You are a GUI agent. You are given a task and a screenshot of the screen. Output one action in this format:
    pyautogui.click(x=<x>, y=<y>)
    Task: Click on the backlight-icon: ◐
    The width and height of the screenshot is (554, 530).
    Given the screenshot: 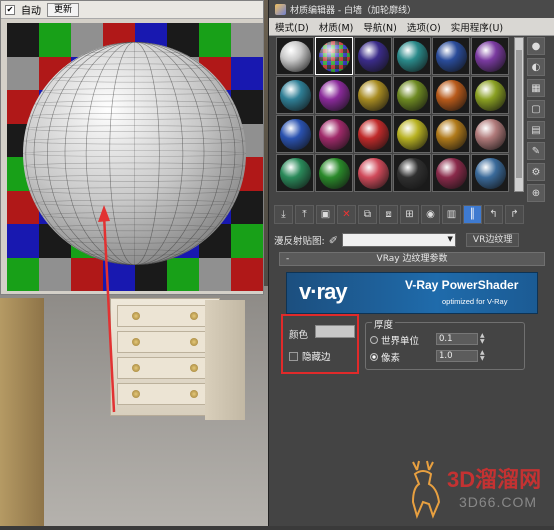 What is the action you would take?
    pyautogui.click(x=536, y=67)
    